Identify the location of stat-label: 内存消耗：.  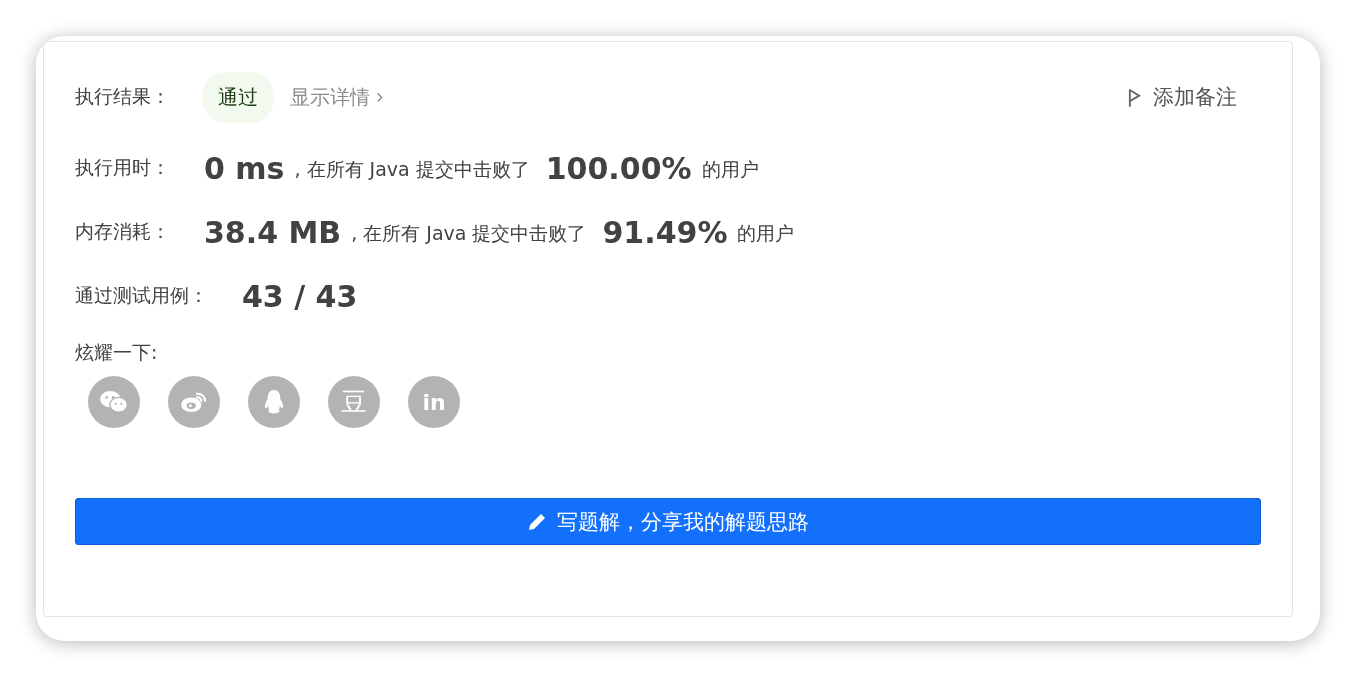
(122, 231).